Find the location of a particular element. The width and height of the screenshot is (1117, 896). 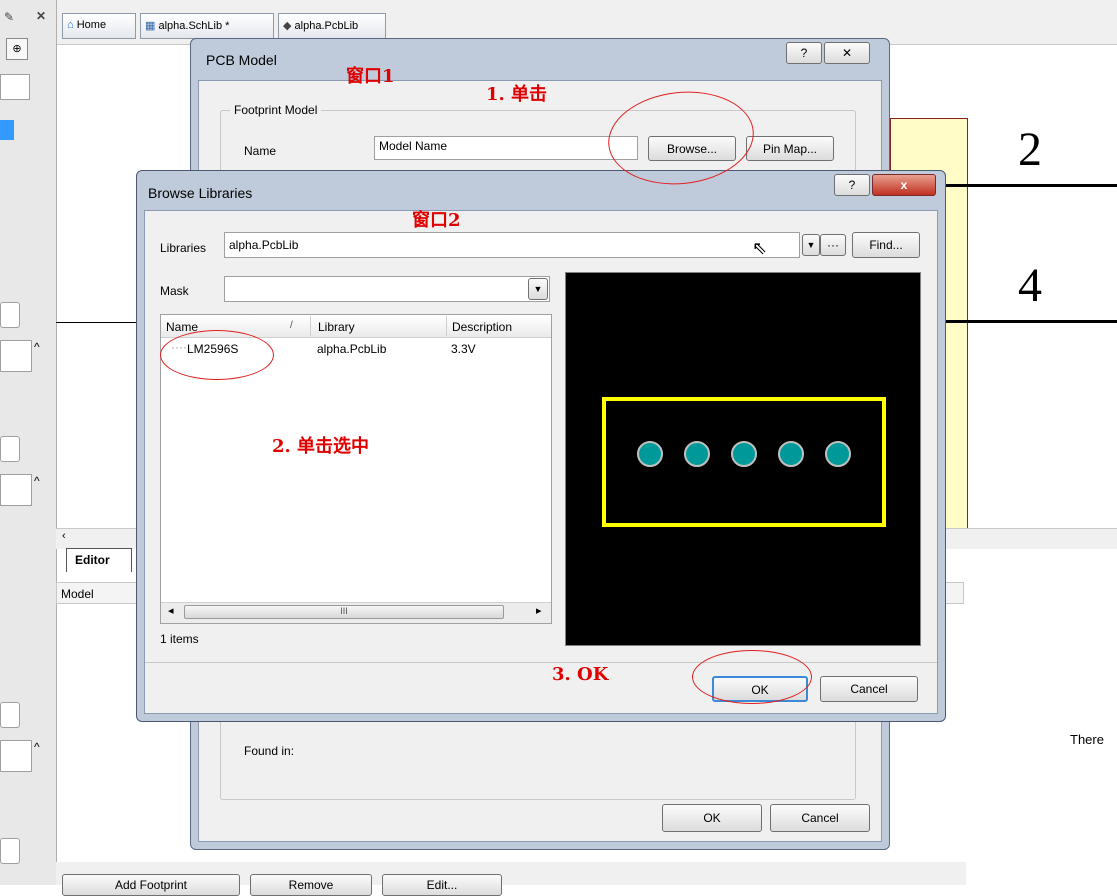

footprint-graphic is located at coordinates (744, 462).